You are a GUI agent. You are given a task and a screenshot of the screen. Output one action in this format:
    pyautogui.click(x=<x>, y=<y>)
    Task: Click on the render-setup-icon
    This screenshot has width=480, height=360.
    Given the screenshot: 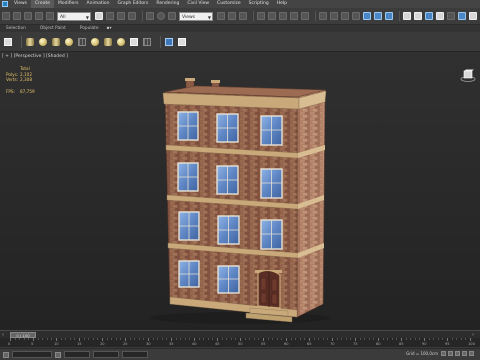 What is the action you would take?
    pyautogui.click(x=407, y=16)
    